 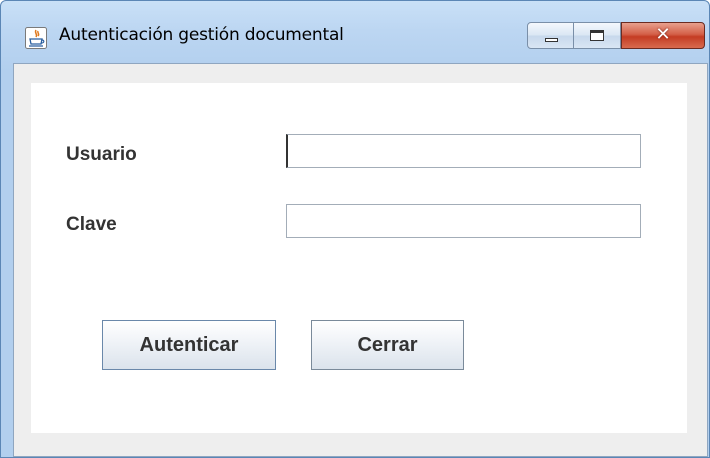 I want to click on close-window-button: ✕, so click(x=663, y=35).